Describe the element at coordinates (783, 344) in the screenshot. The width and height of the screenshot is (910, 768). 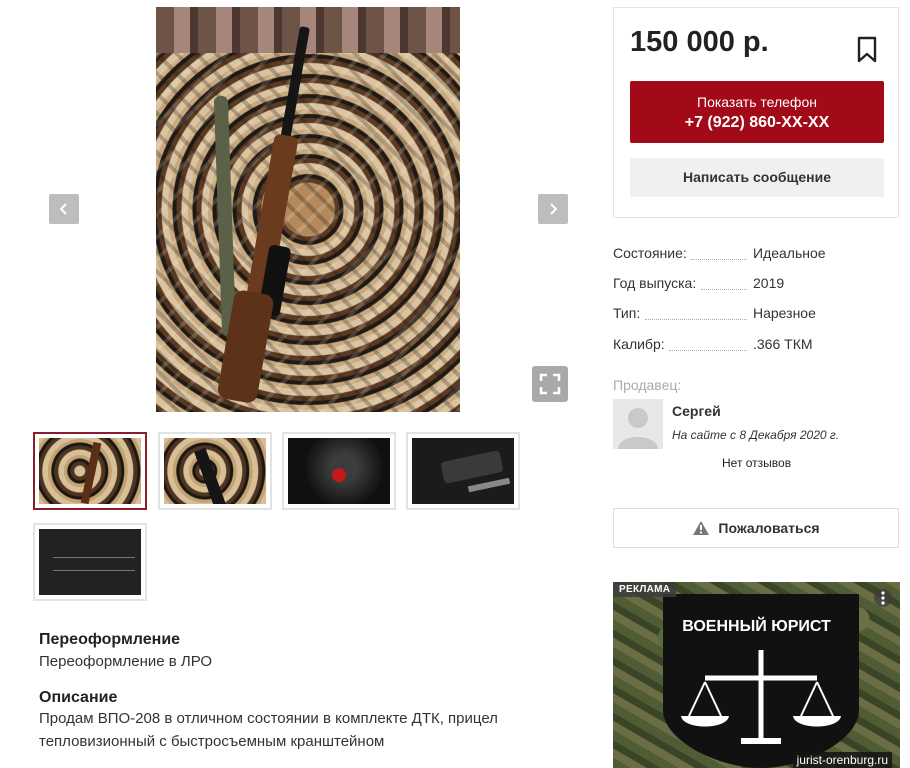
I see `property-value: .366 ТКМ` at that location.